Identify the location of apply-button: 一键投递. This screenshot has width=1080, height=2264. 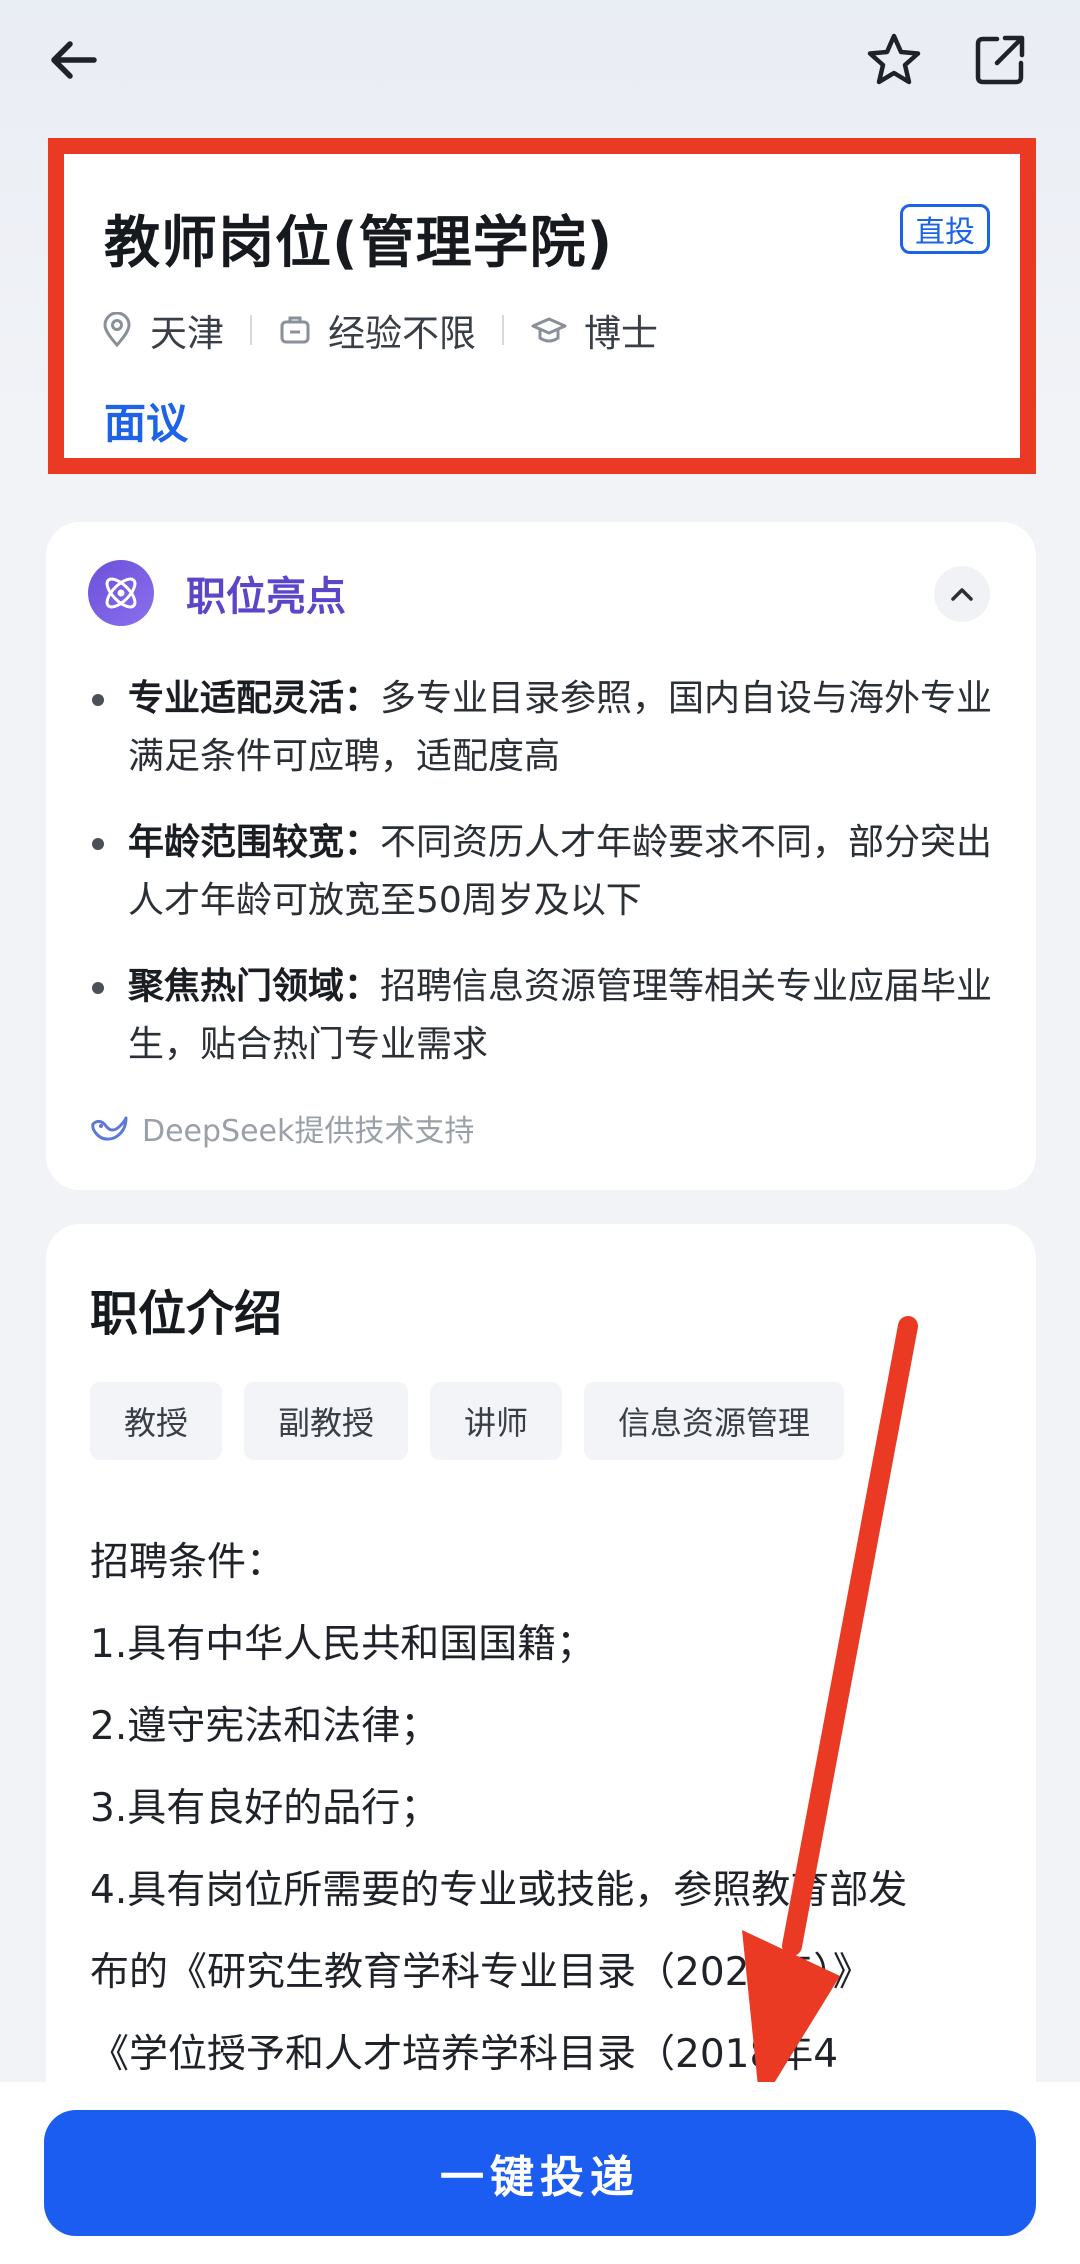
(540, 2173).